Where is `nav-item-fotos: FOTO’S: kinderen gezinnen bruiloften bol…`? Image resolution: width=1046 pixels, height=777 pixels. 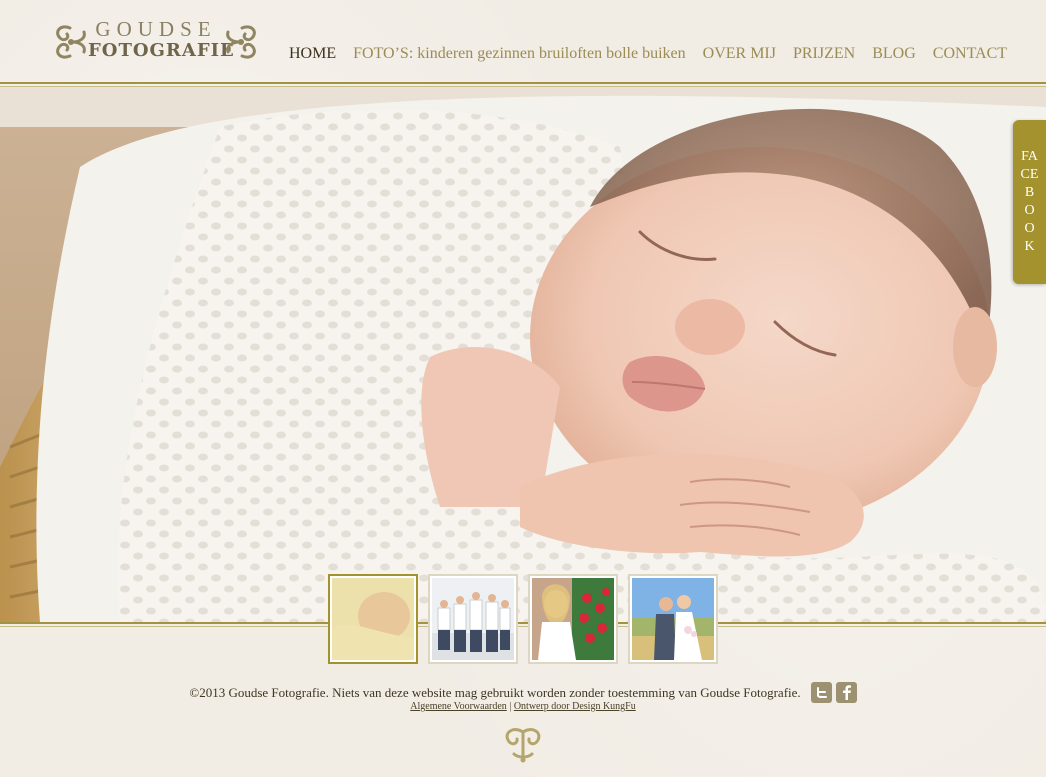
nav-item-fotos: FOTO’S: kinderen gezinnen bruiloften bol… is located at coordinates (519, 54).